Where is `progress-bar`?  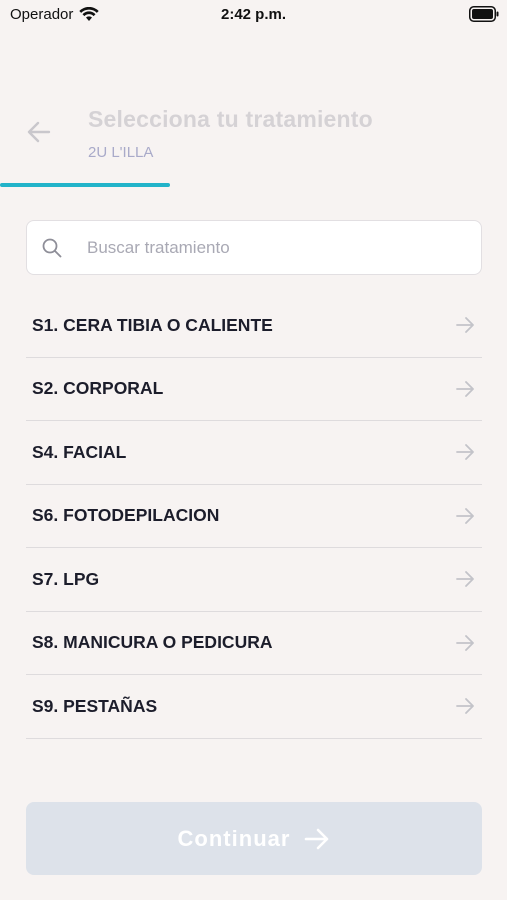
progress-bar is located at coordinates (253, 185).